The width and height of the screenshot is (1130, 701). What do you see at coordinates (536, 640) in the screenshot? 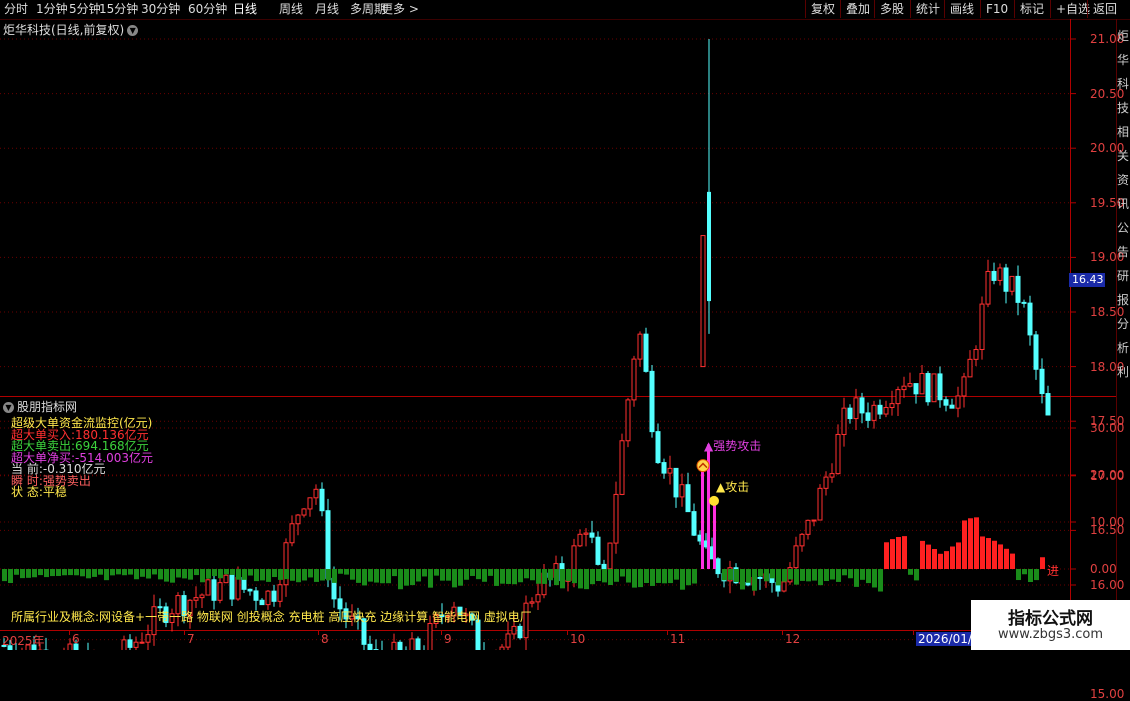
I see `date-axis: 2025年67891011122026/01/0` at bounding box center [536, 640].